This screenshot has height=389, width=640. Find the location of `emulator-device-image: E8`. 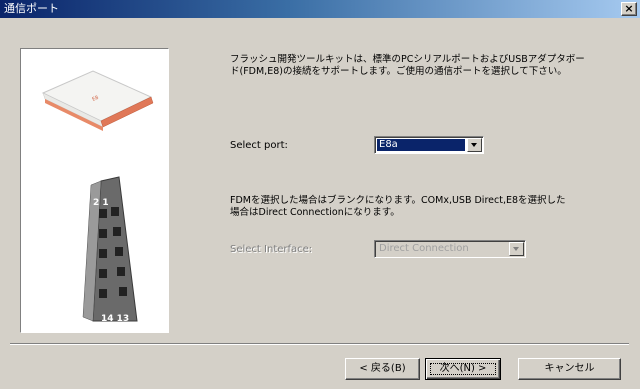

emulator-device-image: E8 is located at coordinates (97, 100).